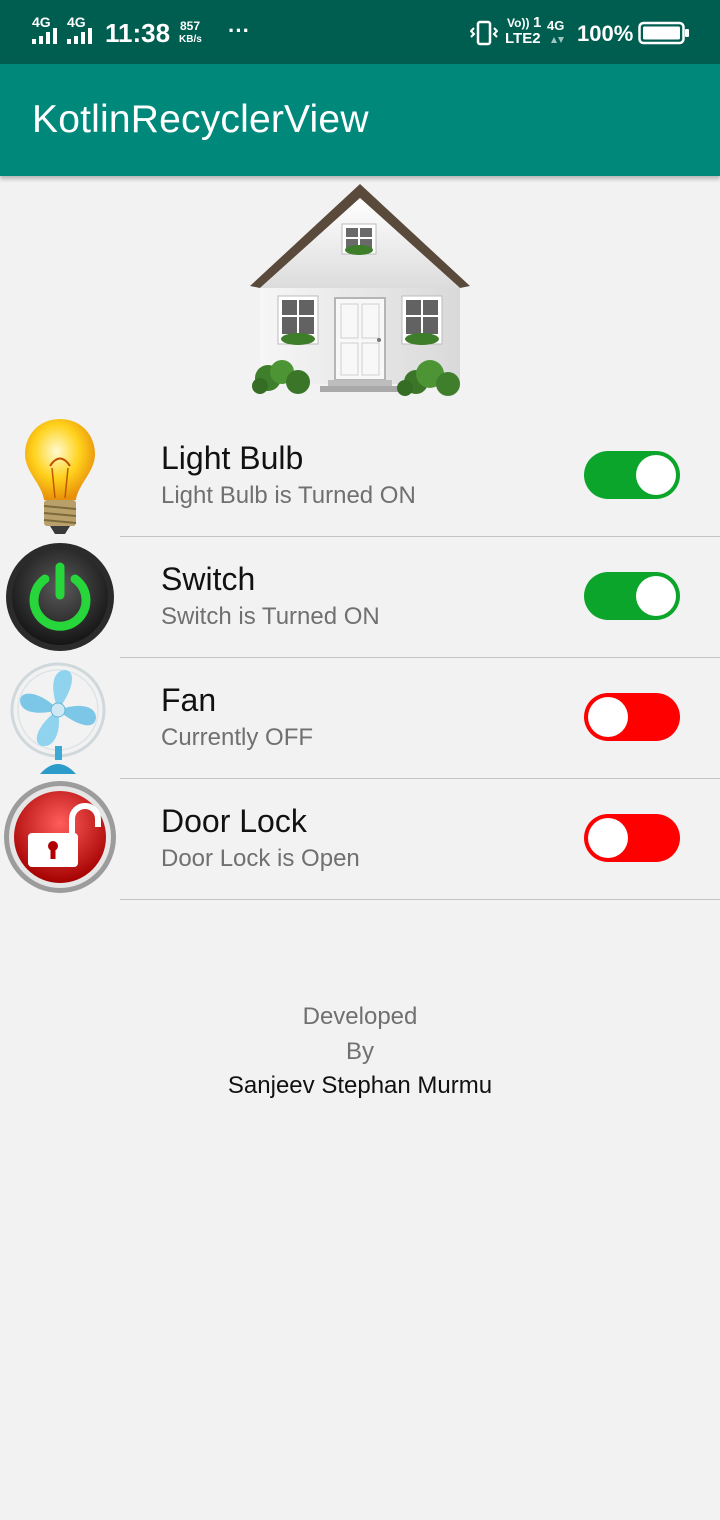 This screenshot has height=1520, width=720. I want to click on more-notifications-icon: ···, so click(239, 30).